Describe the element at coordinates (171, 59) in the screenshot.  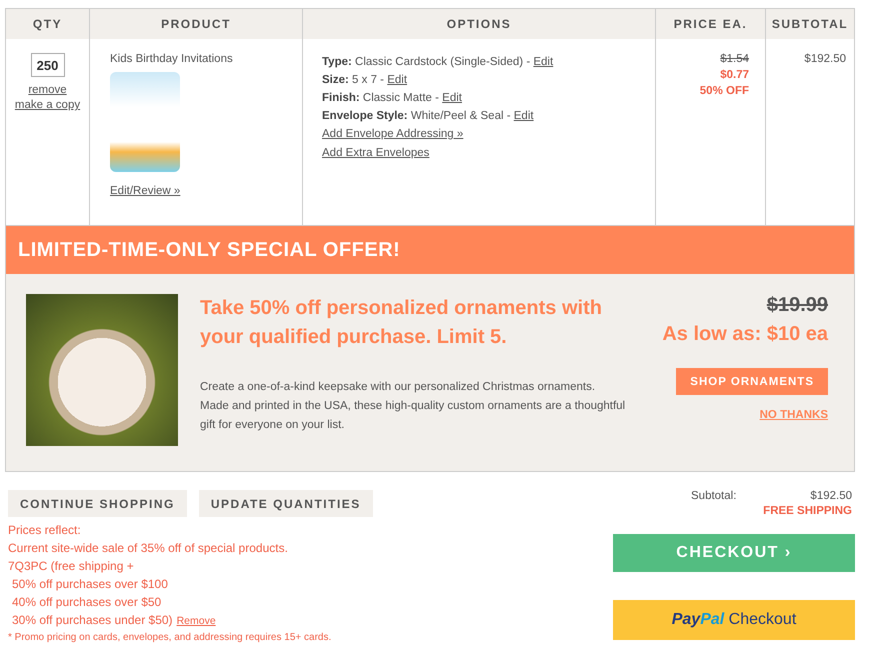
I see `product-name: Kids Birthday Invitations` at that location.